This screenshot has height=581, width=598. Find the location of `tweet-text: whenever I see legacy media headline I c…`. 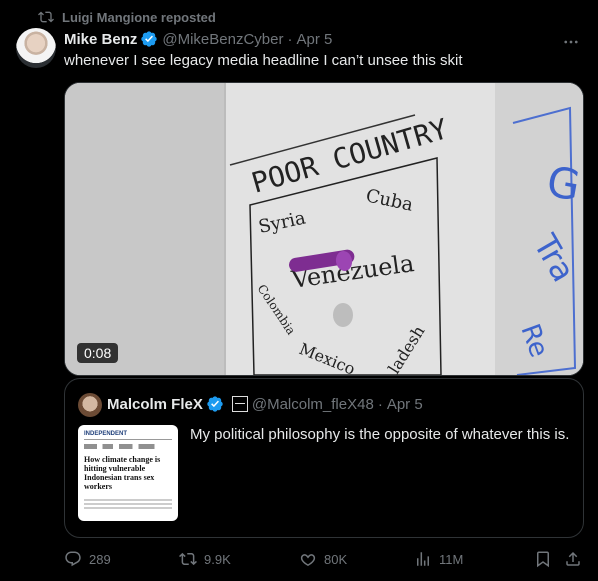

tweet-text: whenever I see legacy media headline I c… is located at coordinates (263, 60).